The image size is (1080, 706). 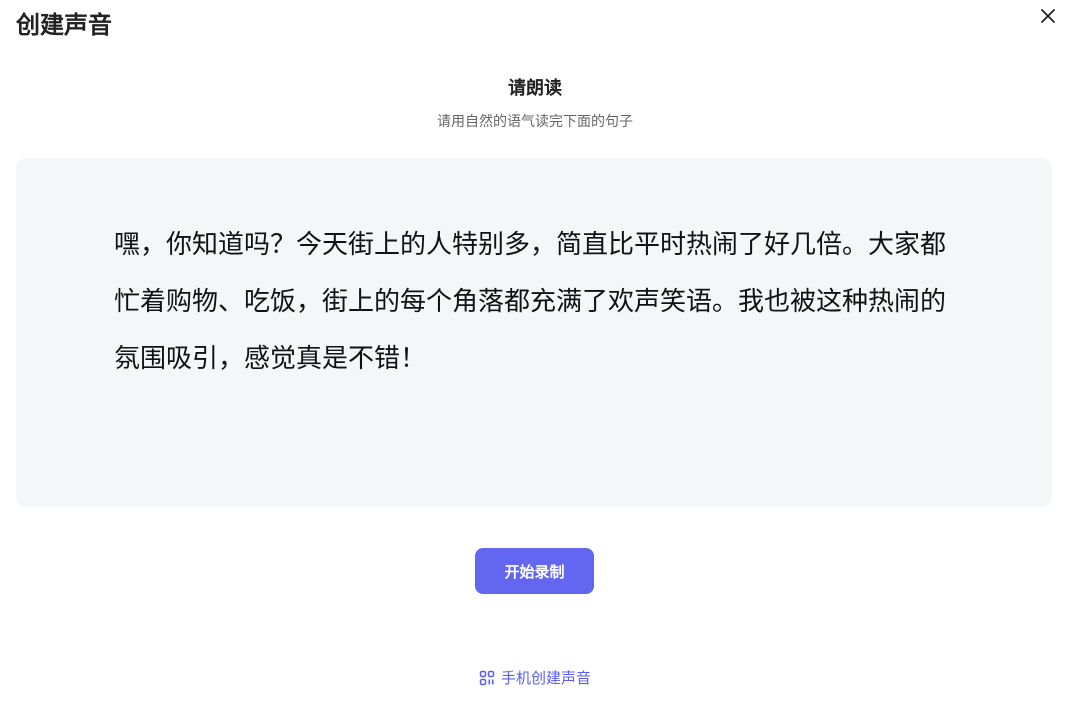 What do you see at coordinates (535, 88) in the screenshot?
I see `prompt-heading: 请朗读` at bounding box center [535, 88].